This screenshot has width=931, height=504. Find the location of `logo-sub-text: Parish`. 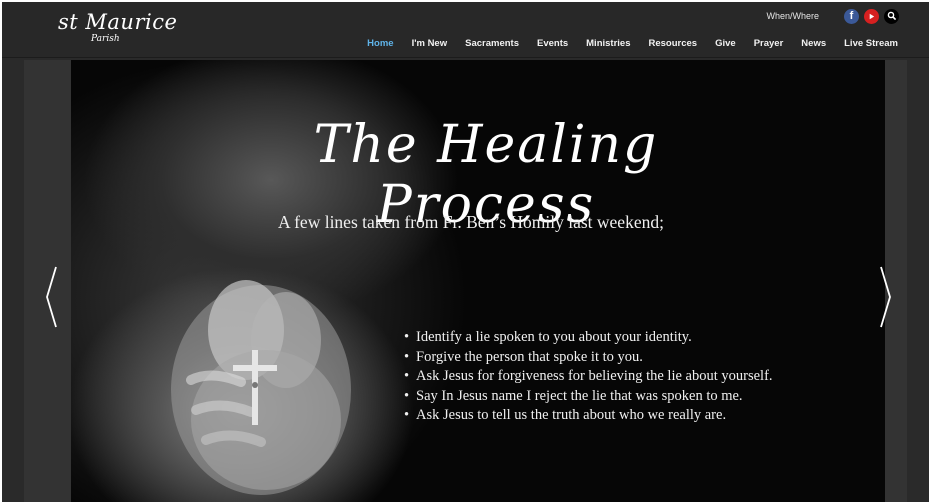

logo-sub-text: Parish is located at coordinates (105, 39).